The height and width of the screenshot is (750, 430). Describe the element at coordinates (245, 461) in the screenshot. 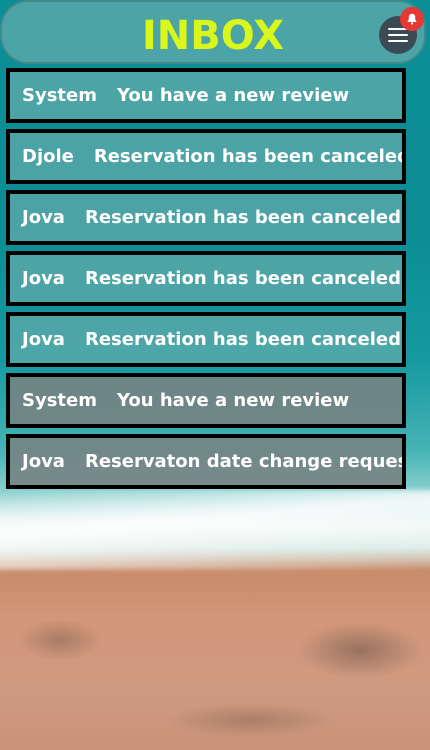

I see `message-text: Reservaton date change request` at that location.